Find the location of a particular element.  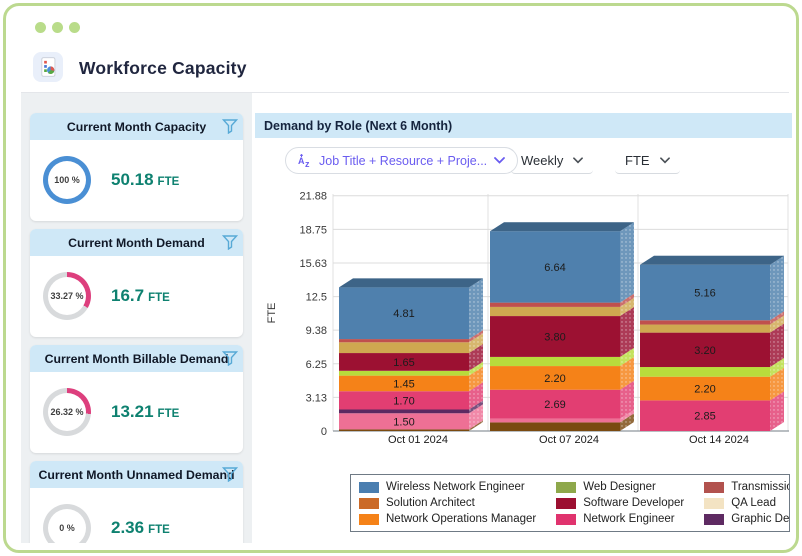

legend-label: Wireless Network Engineer is located at coordinates (455, 487).